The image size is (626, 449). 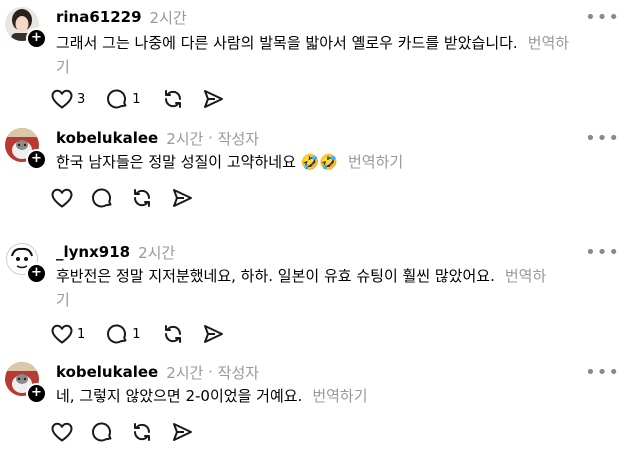 I want to click on like-count: 3, so click(x=81, y=99).